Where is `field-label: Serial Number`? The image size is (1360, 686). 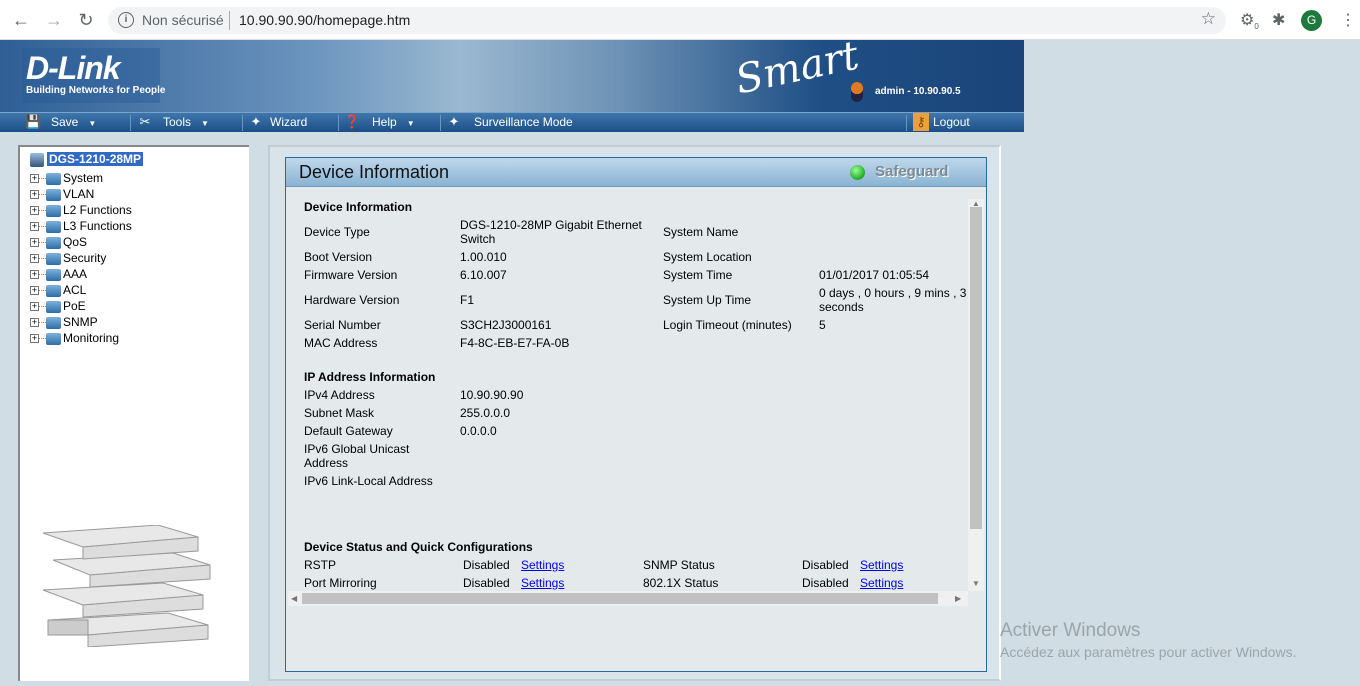
field-label: Serial Number is located at coordinates (342, 325).